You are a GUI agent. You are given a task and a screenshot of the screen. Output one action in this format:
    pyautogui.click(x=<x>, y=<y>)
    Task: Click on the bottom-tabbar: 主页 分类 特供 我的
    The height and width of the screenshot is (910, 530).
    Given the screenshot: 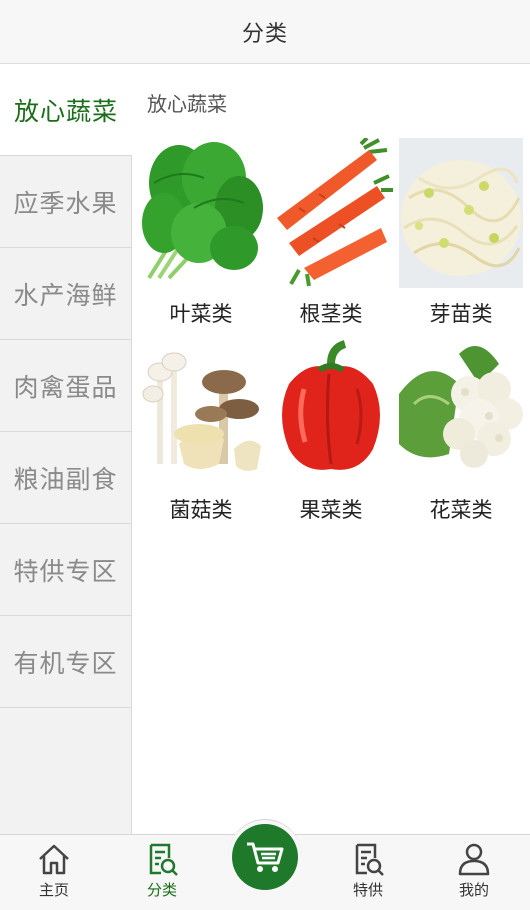 What is the action you would take?
    pyautogui.click(x=265, y=864)
    